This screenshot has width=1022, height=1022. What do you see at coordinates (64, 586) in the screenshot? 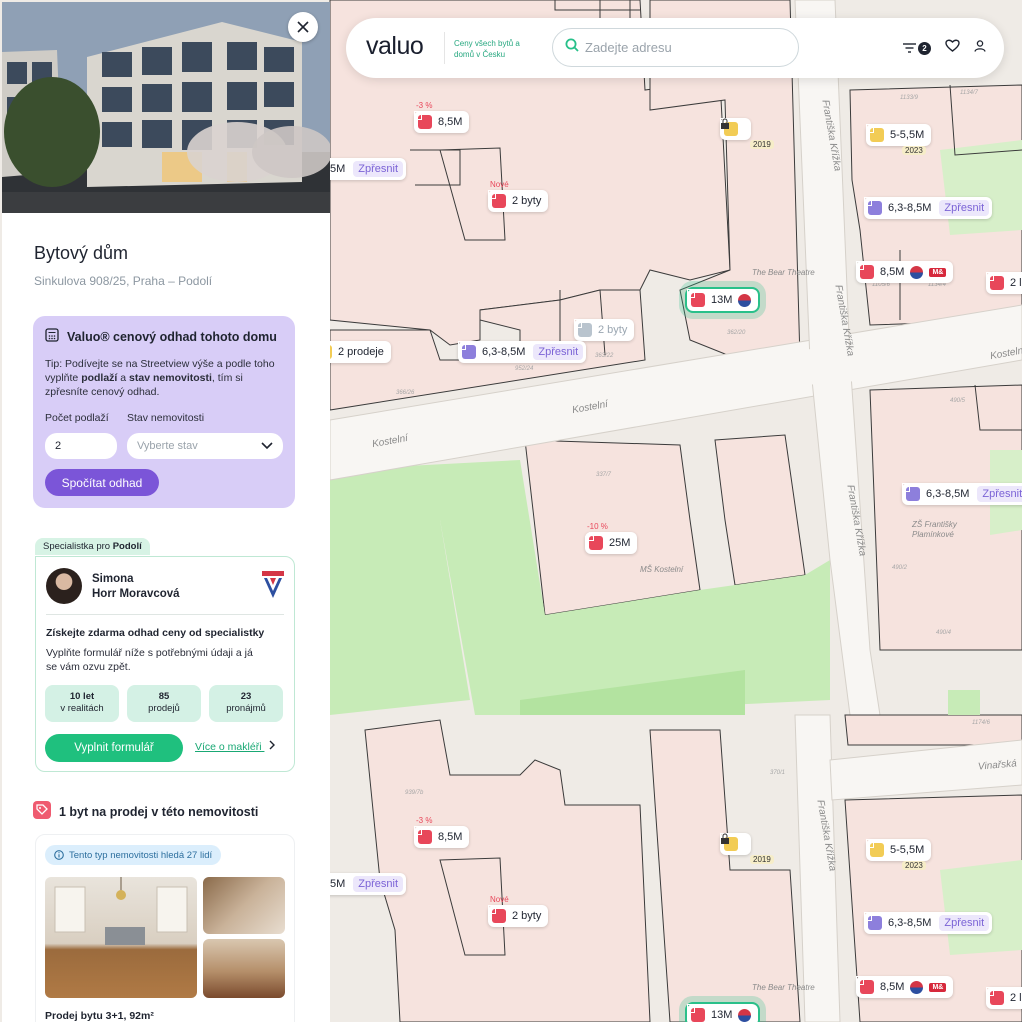
I see `avatar` at bounding box center [64, 586].